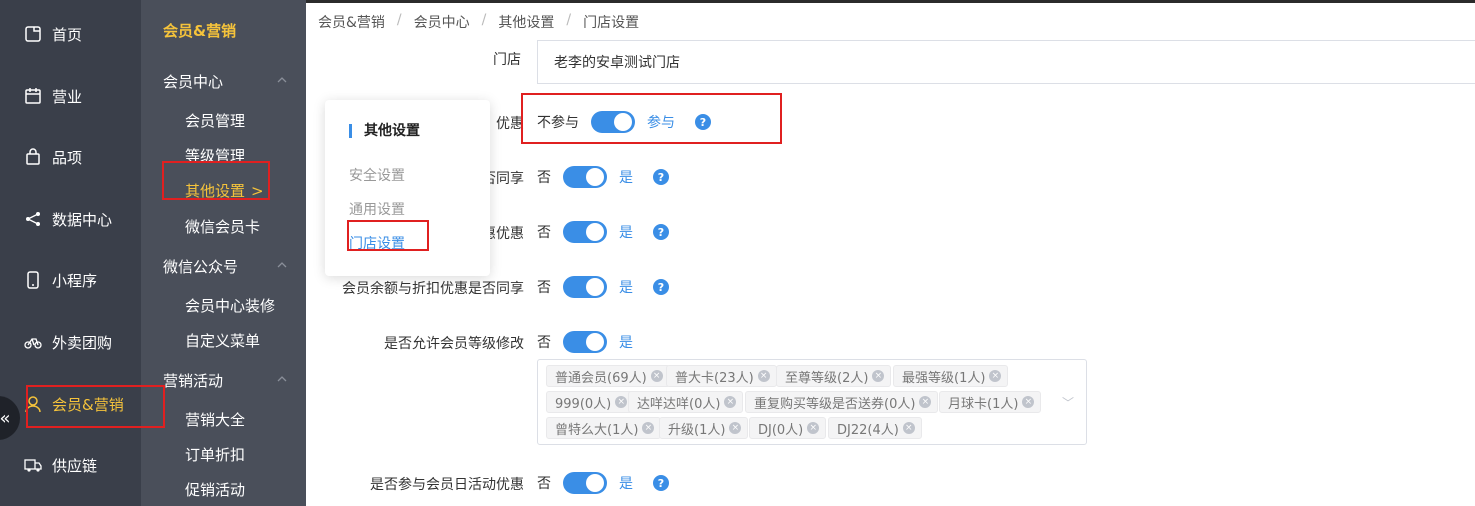  I want to click on breadcrumb-item: 会员&营销, so click(351, 22).